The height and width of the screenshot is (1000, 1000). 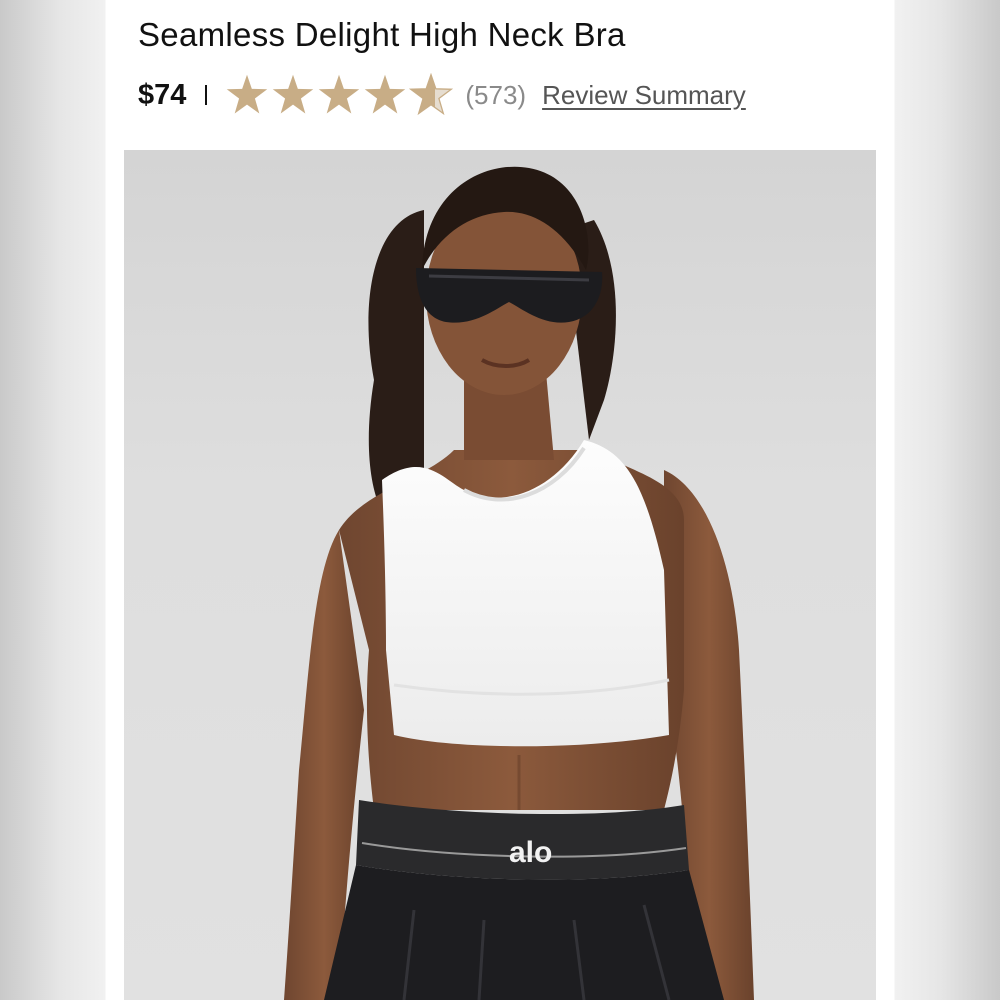 I want to click on star-rating, so click(x=340, y=95).